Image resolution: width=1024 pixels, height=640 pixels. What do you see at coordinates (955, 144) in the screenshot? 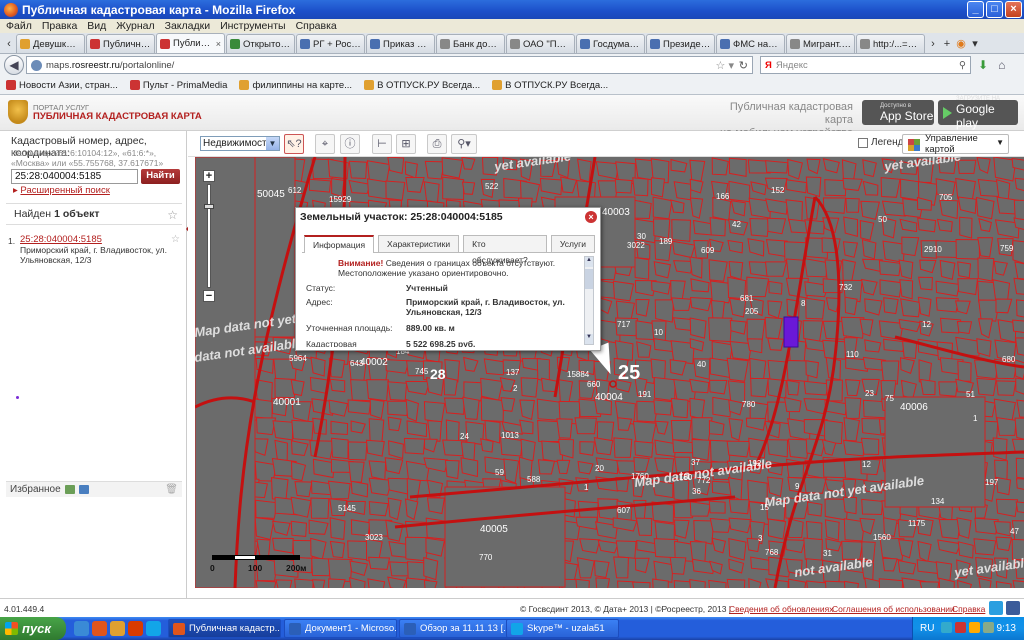
I see `map-management-button: Управление картой ▼` at bounding box center [955, 144].